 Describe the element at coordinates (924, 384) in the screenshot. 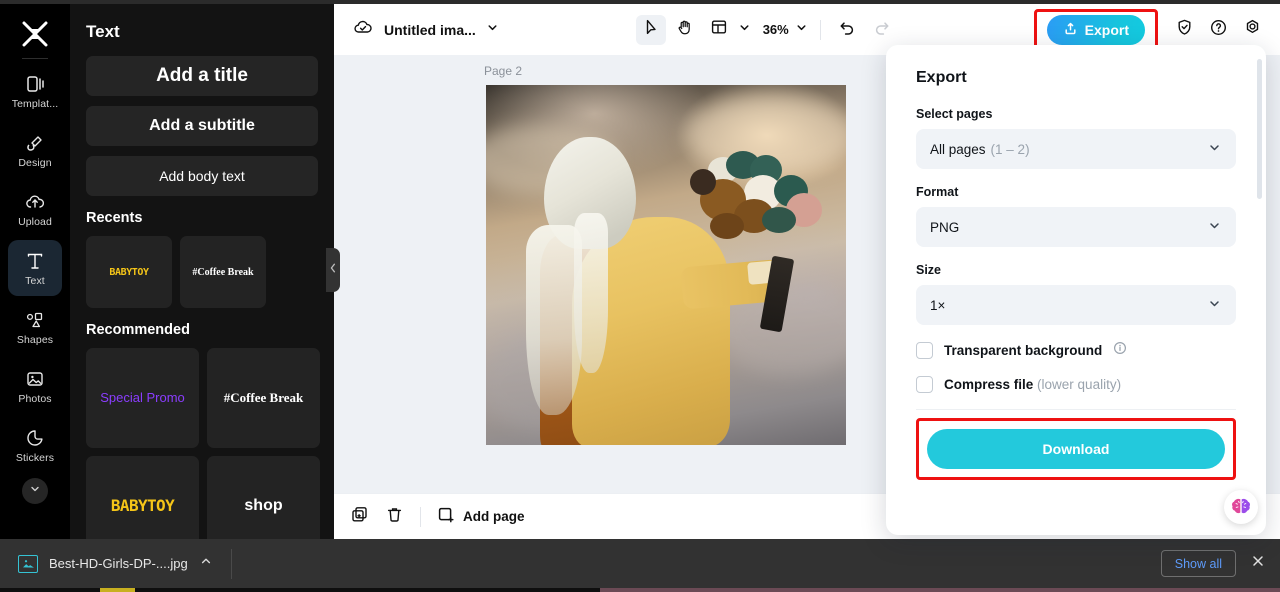

I see `compress-file-checkbox` at that location.